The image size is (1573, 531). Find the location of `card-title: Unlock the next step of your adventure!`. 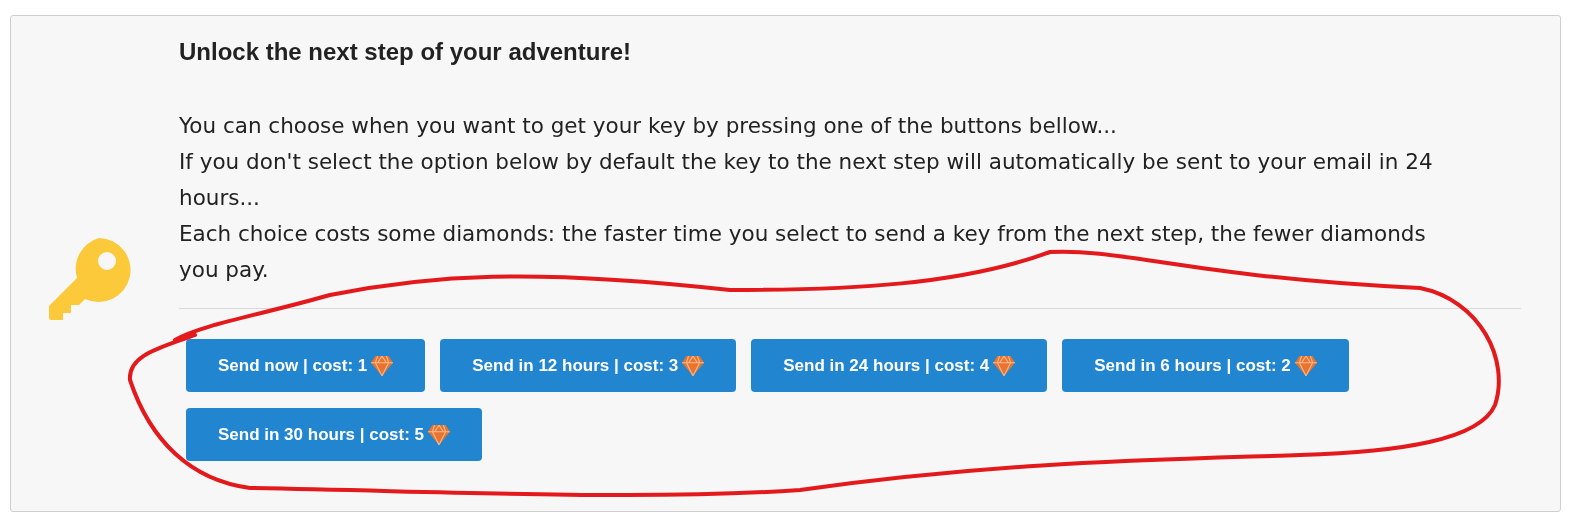

card-title: Unlock the next step of your adventure! is located at coordinates (406, 52).